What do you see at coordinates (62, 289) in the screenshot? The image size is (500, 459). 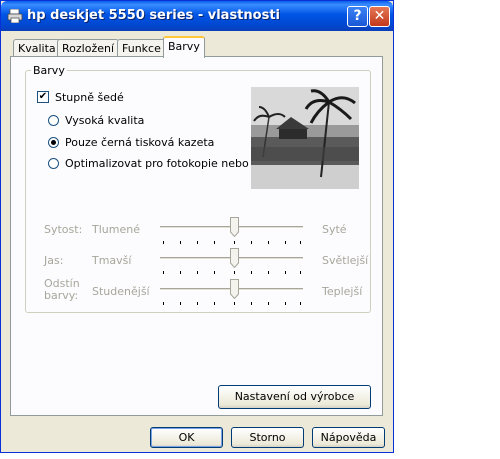 I see `hue-label: Odstín barvy:` at bounding box center [62, 289].